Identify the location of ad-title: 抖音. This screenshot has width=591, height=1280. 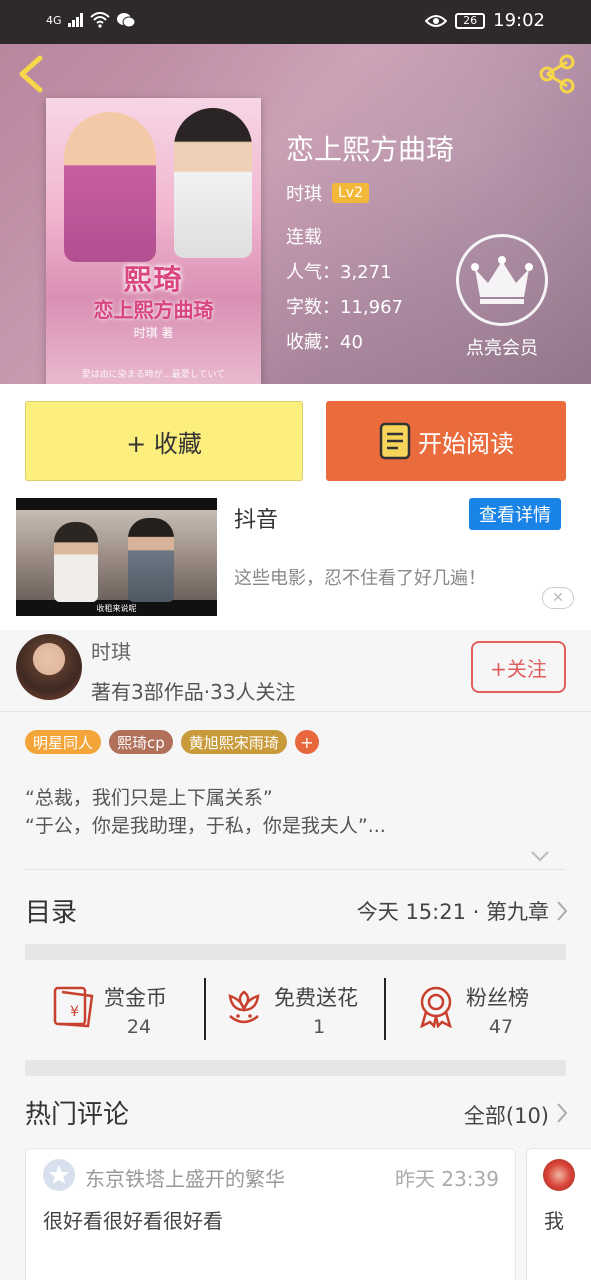
(256, 520).